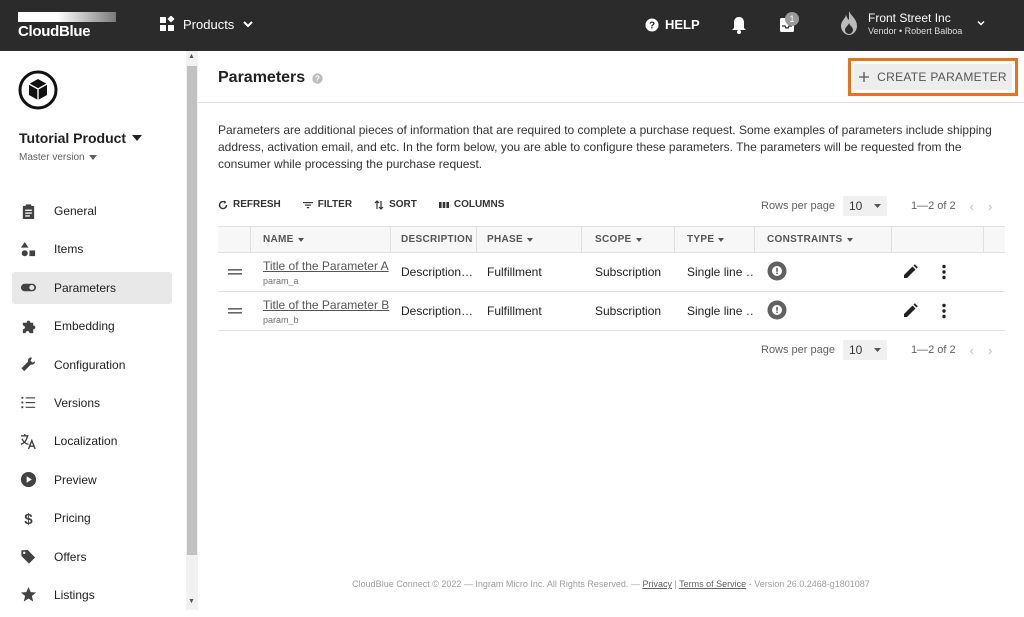 This screenshot has width=1024, height=617. I want to click on parameter-title-link: Title of the Parameter A, so click(327, 266).